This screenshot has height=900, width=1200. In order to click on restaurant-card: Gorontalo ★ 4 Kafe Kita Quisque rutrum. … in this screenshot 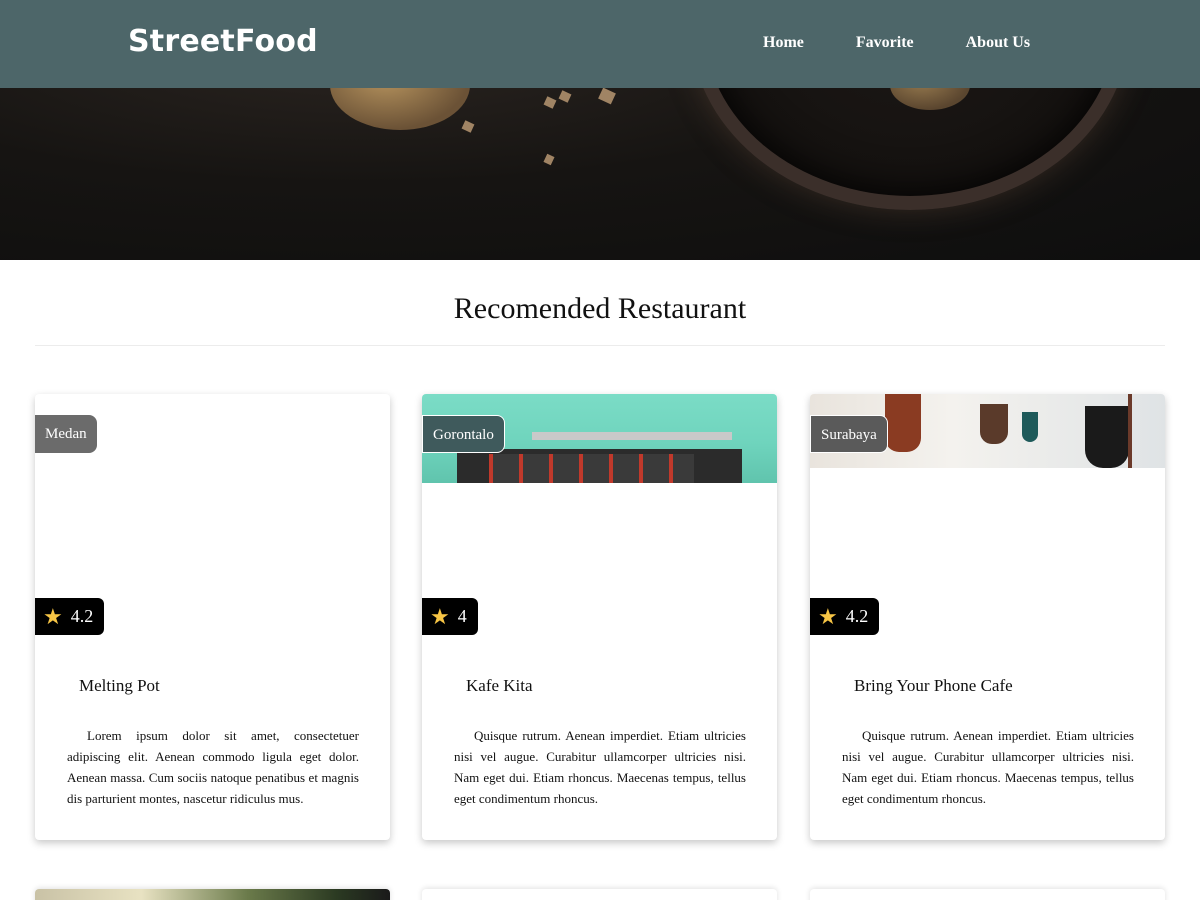, I will do `click(599, 617)`.